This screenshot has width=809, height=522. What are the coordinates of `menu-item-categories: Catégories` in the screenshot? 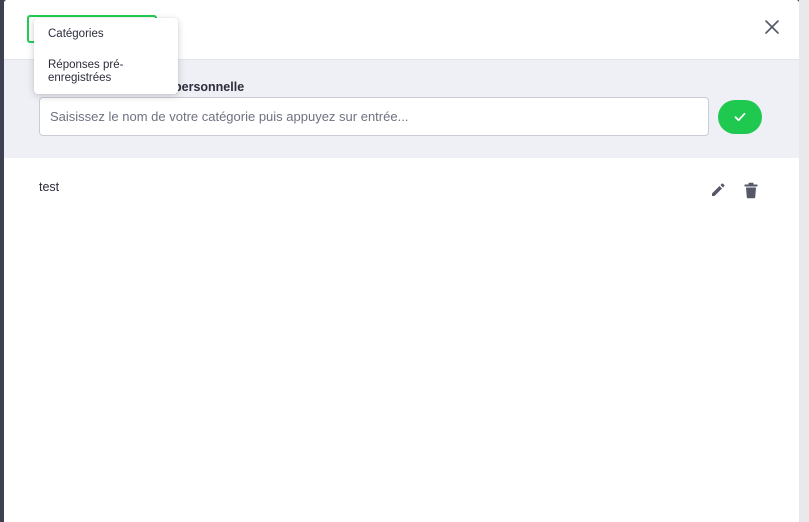 It's located at (108, 34).